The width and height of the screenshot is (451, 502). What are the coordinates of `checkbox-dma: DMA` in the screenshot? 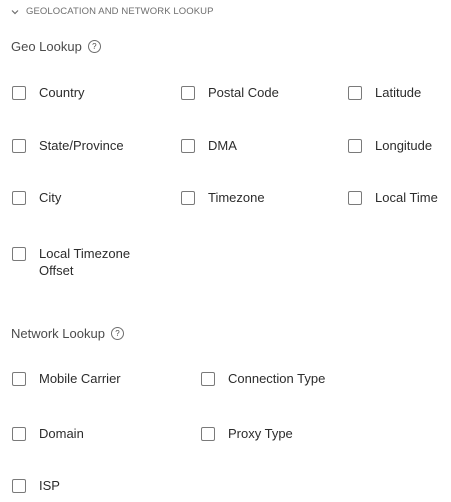 It's located at (209, 145).